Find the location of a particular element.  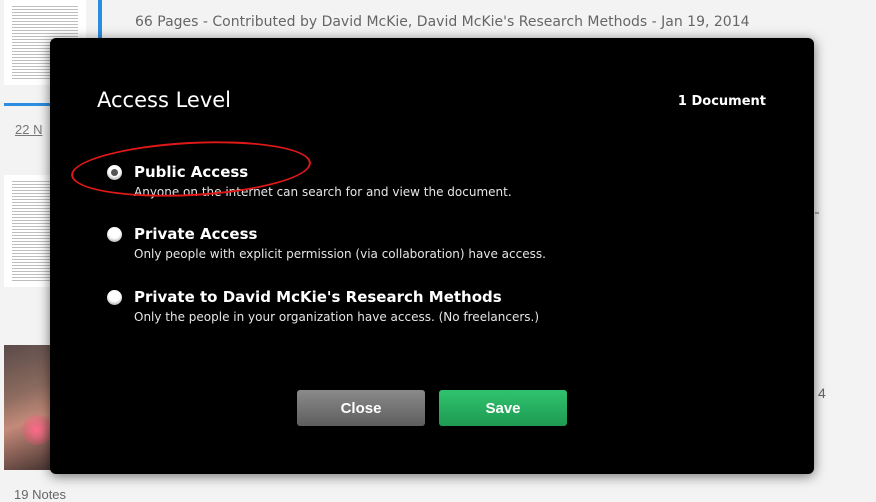

background-fragment is located at coordinates (817, 213).